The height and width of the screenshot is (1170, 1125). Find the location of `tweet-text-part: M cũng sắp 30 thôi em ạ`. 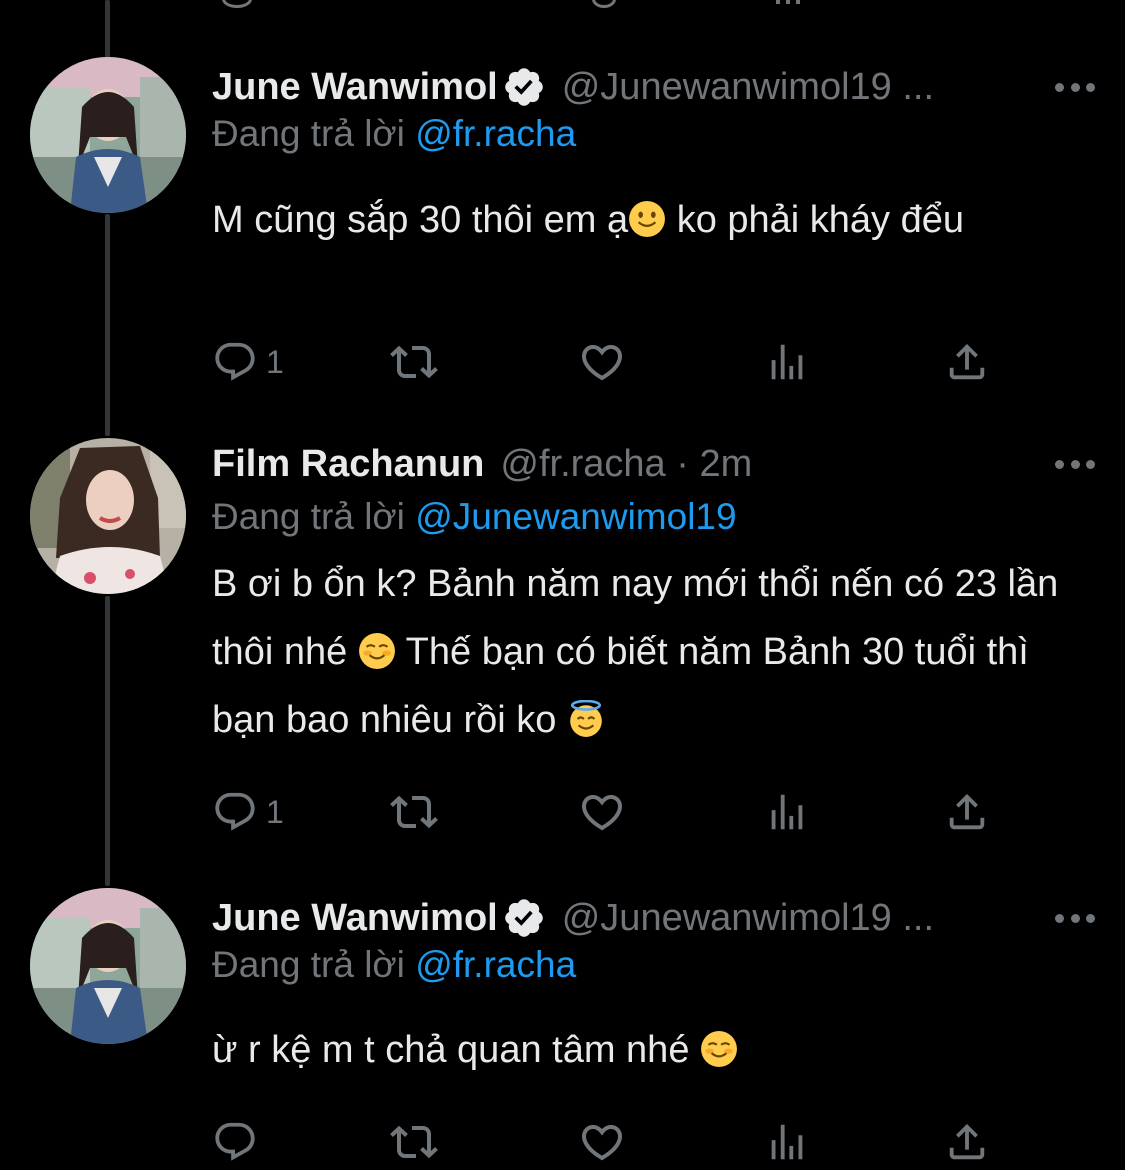

tweet-text-part: M cũng sắp 30 thôi em ạ is located at coordinates (420, 220).